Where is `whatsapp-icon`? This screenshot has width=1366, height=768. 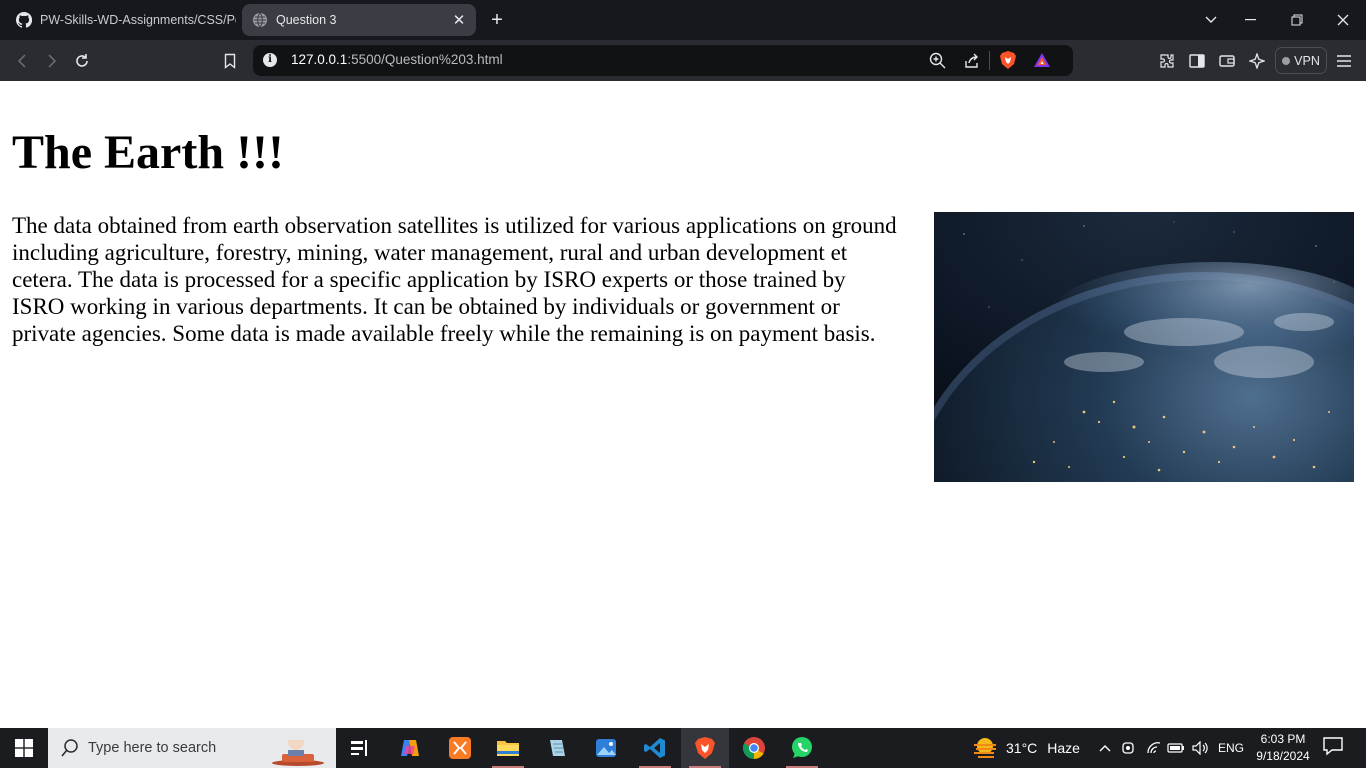 whatsapp-icon is located at coordinates (802, 747).